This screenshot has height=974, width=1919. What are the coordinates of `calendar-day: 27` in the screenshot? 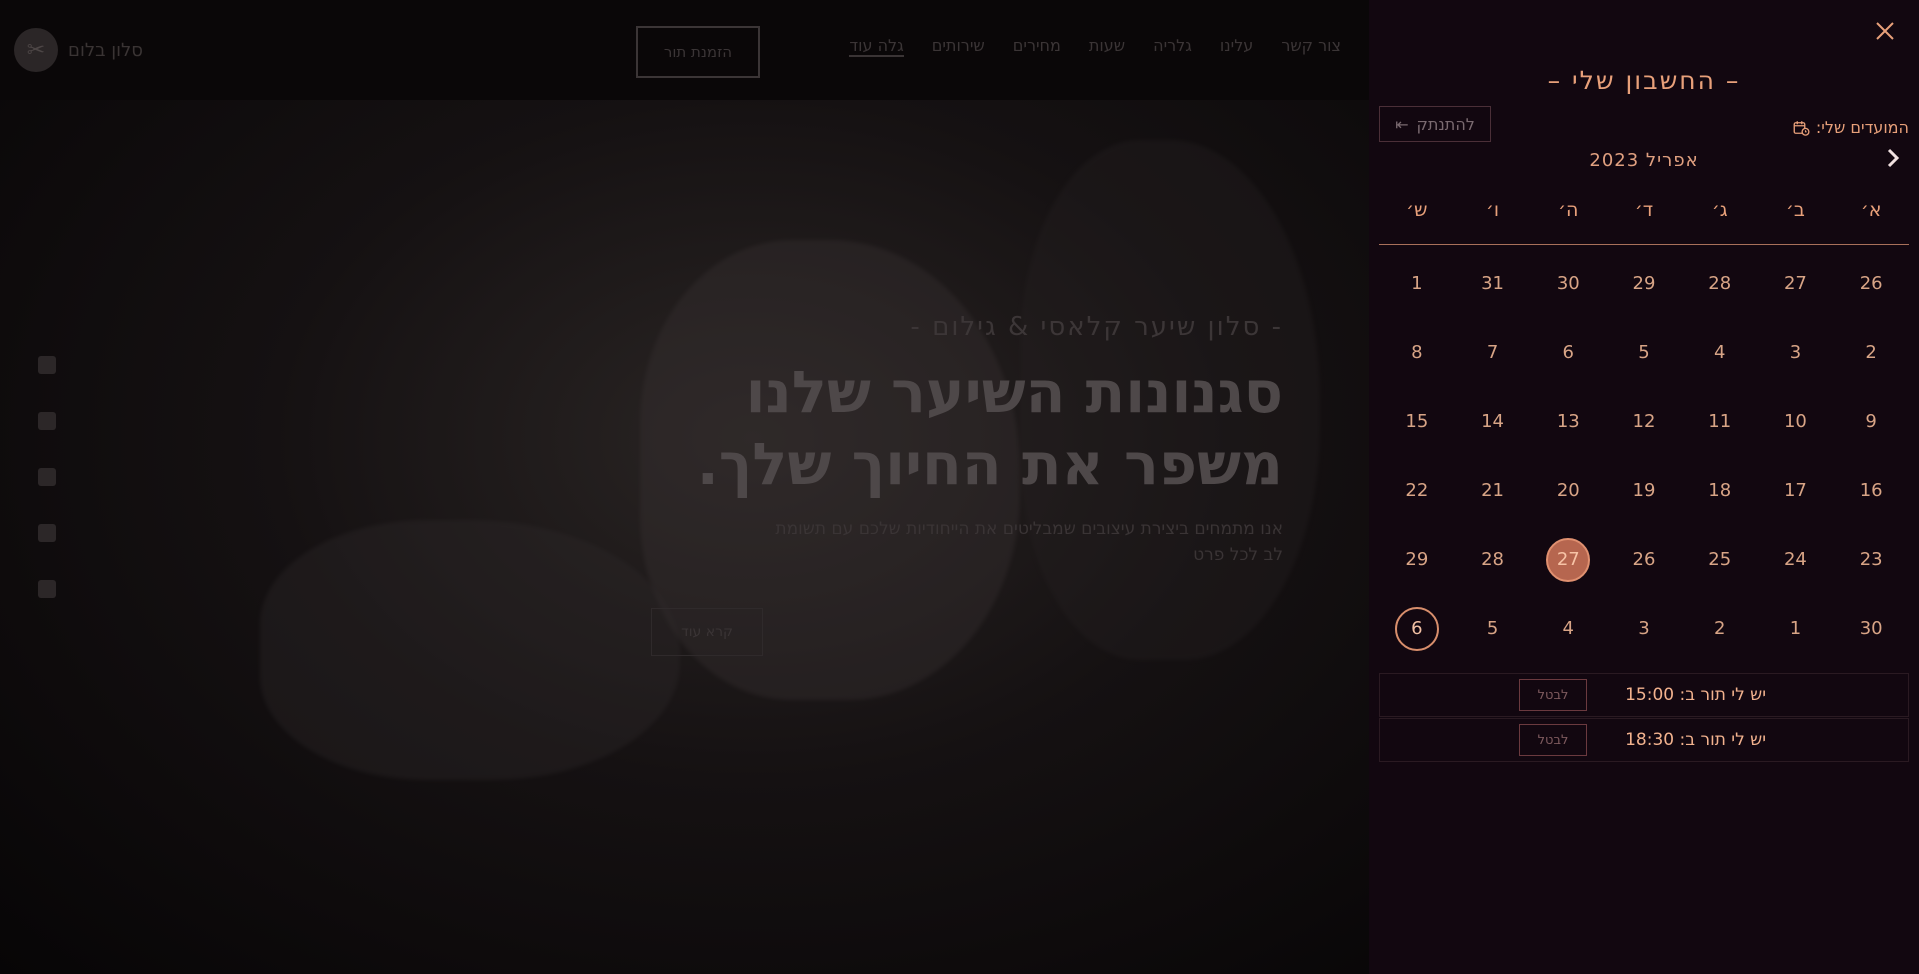 It's located at (1795, 284).